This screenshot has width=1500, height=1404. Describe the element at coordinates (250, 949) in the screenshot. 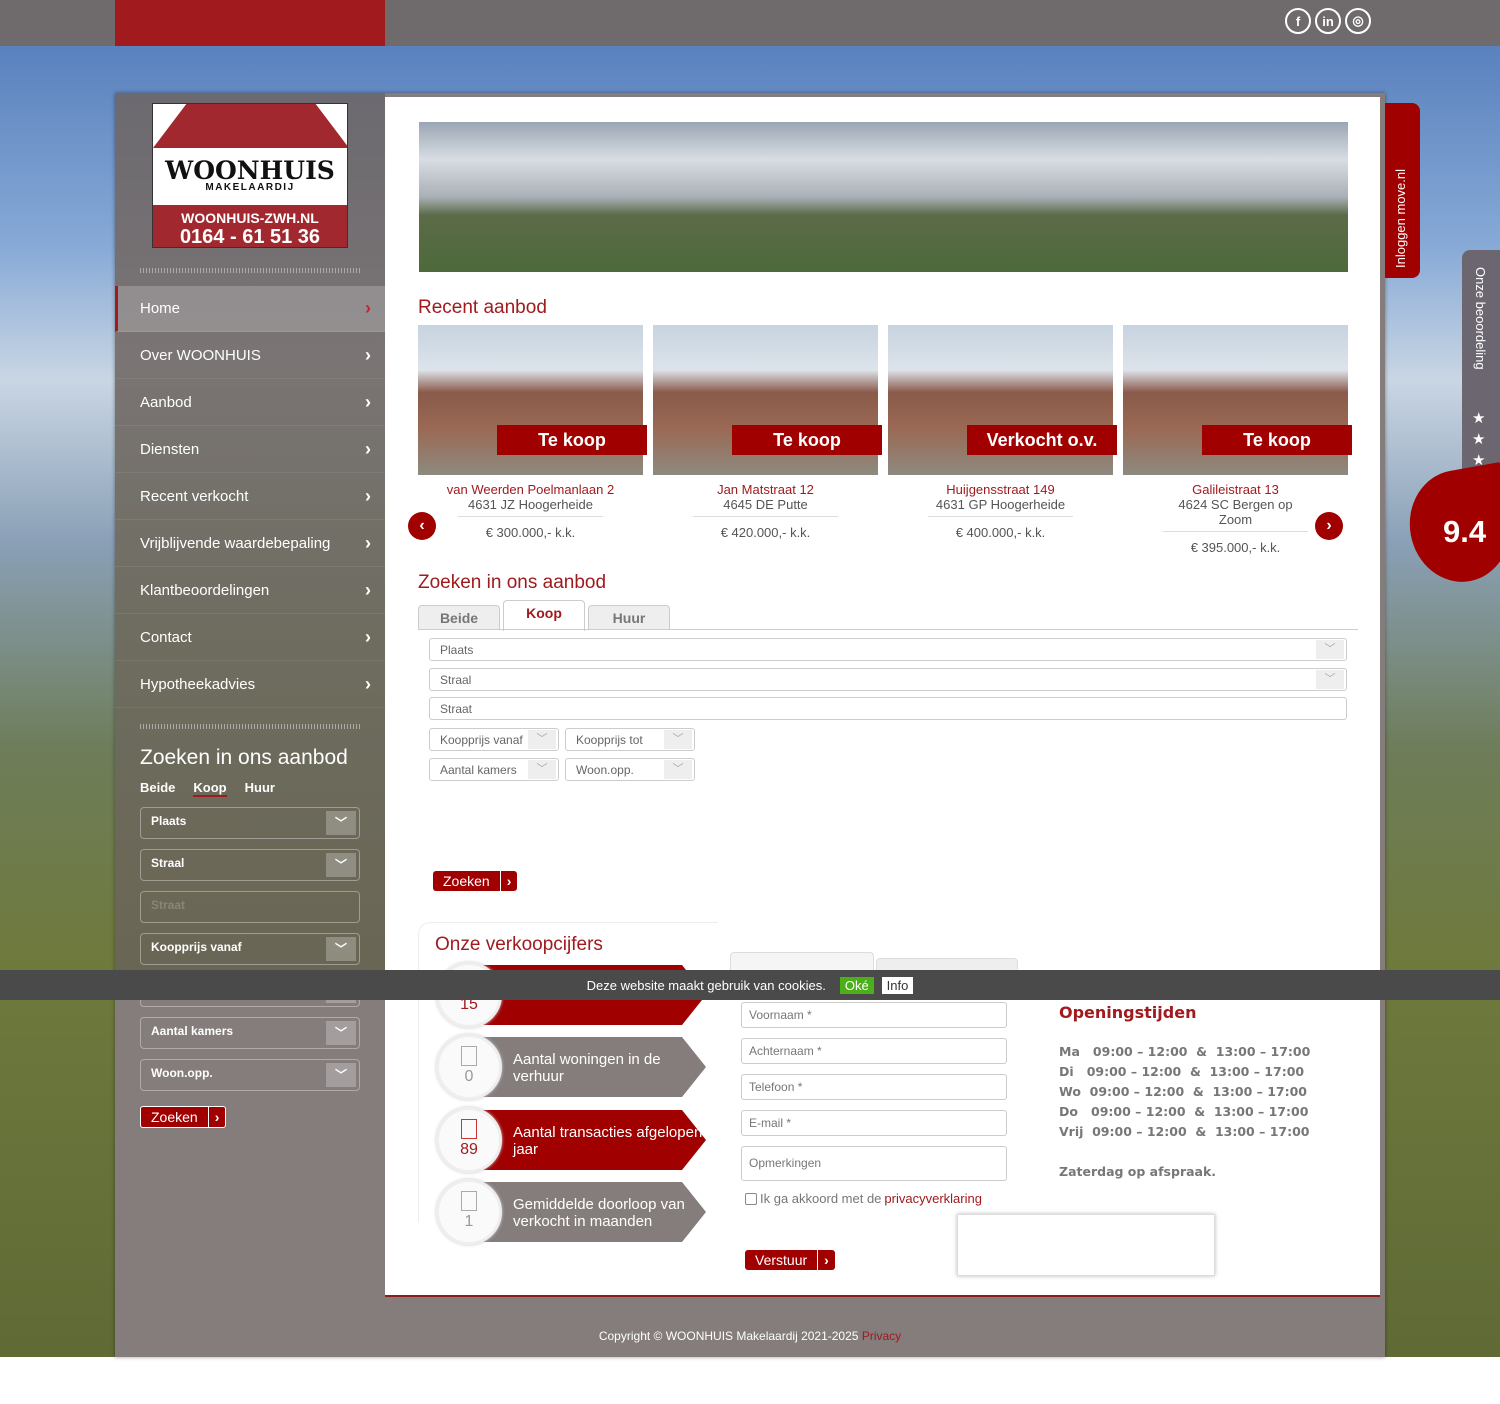

I see `sidebar-field: Koopprijs vanaf ﹀` at that location.